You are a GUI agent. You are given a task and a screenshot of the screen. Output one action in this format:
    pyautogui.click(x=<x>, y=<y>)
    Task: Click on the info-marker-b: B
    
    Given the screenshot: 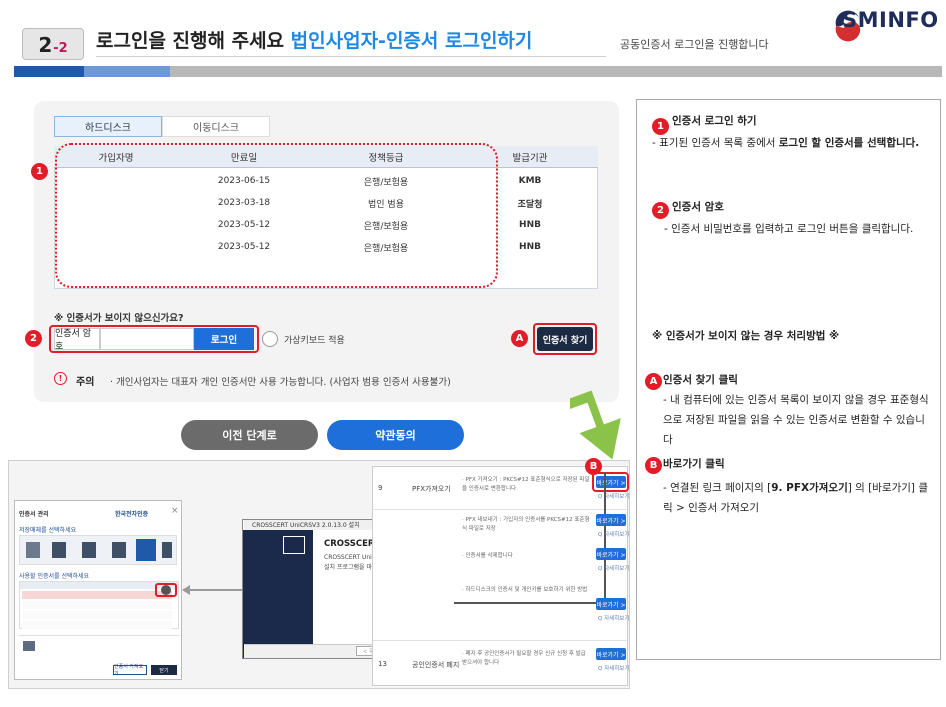 What is the action you would take?
    pyautogui.click(x=653, y=465)
    